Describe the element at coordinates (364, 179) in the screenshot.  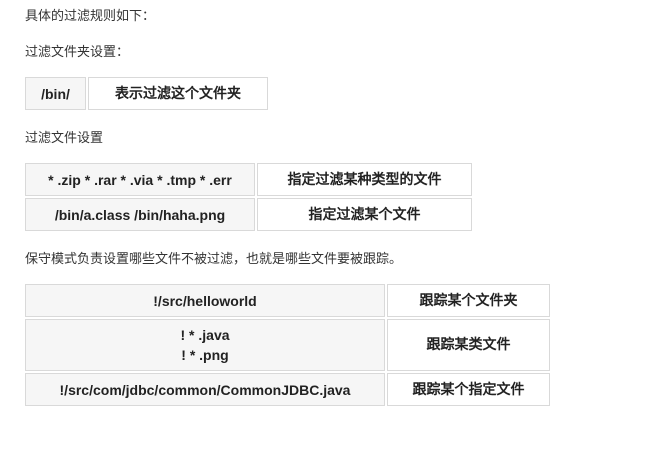
I see `file-description-cell: 指定过滤某种类型的文件` at that location.